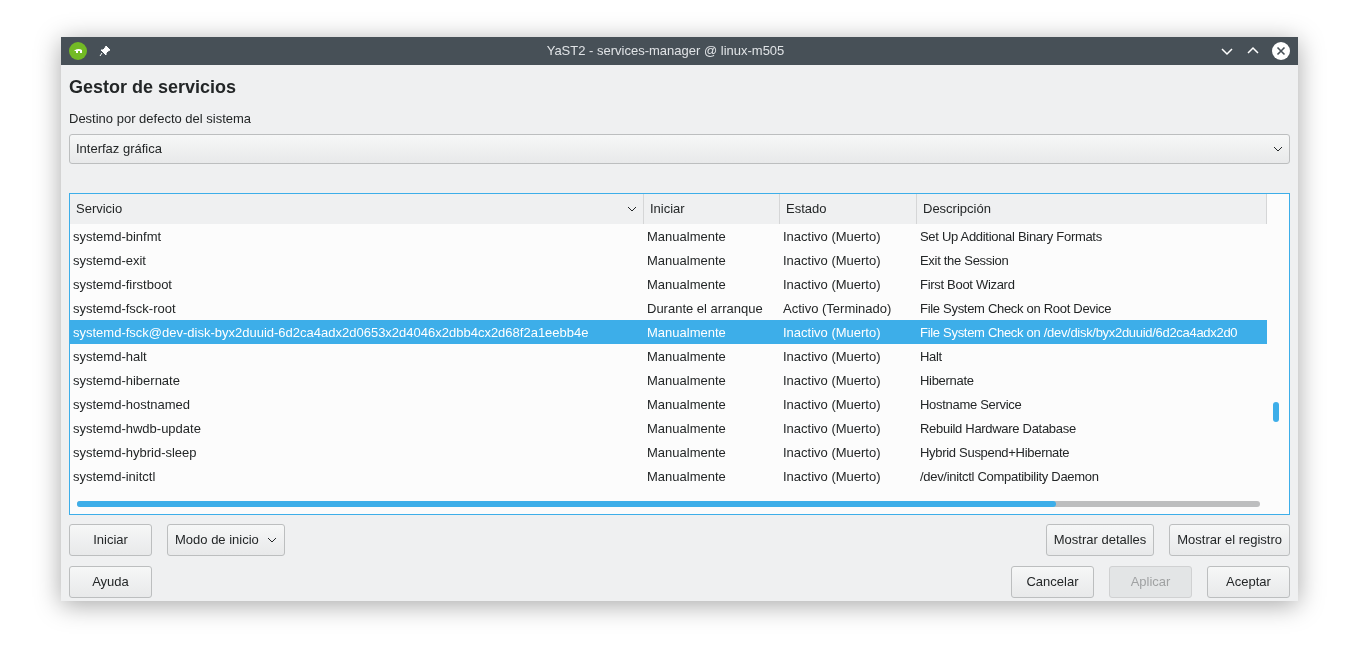  I want to click on table-cell: Set Up Additional Binary Formats, so click(1011, 236).